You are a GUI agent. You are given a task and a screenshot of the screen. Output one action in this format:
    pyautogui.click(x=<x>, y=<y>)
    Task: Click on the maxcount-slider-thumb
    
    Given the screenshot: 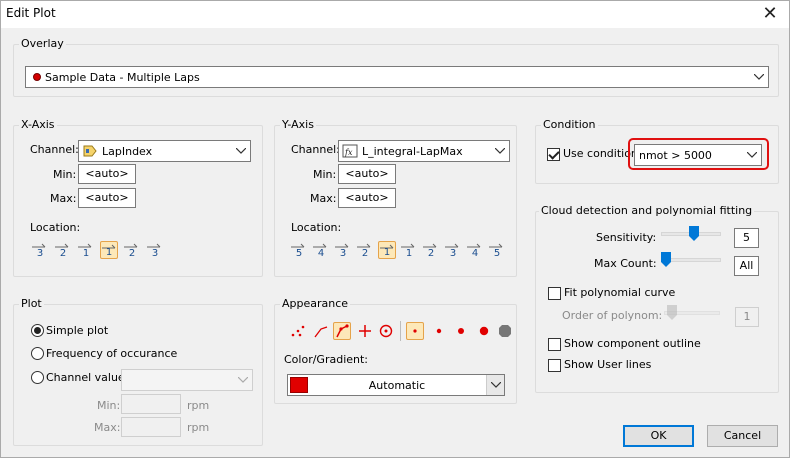 What is the action you would take?
    pyautogui.click(x=666, y=259)
    